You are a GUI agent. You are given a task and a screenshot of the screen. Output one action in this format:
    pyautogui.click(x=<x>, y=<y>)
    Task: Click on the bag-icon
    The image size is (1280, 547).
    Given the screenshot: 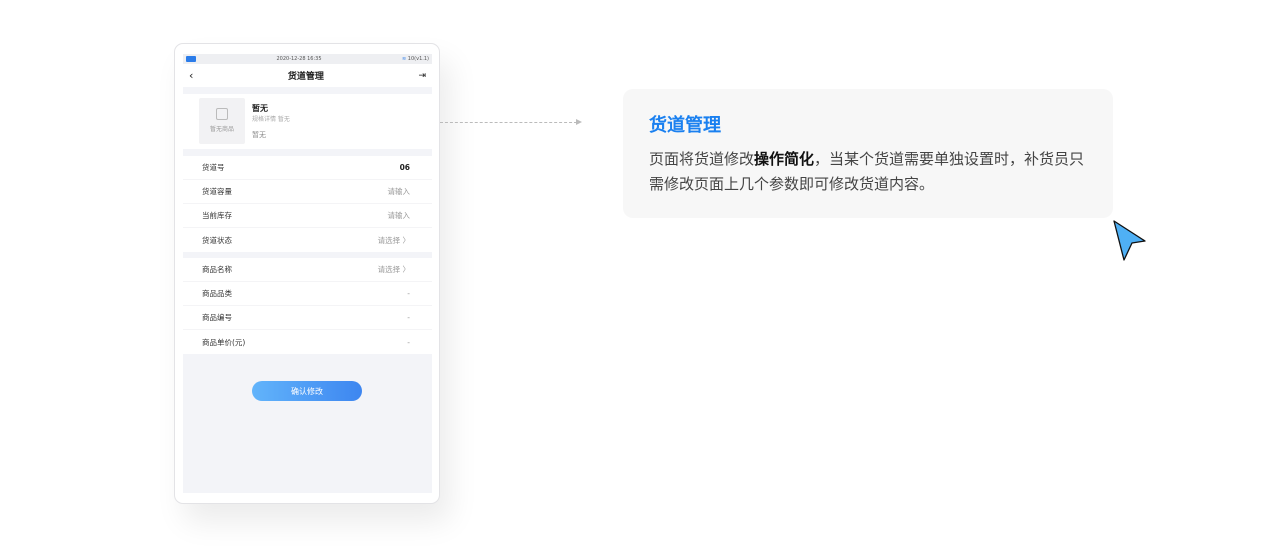 What is the action you would take?
    pyautogui.click(x=222, y=114)
    